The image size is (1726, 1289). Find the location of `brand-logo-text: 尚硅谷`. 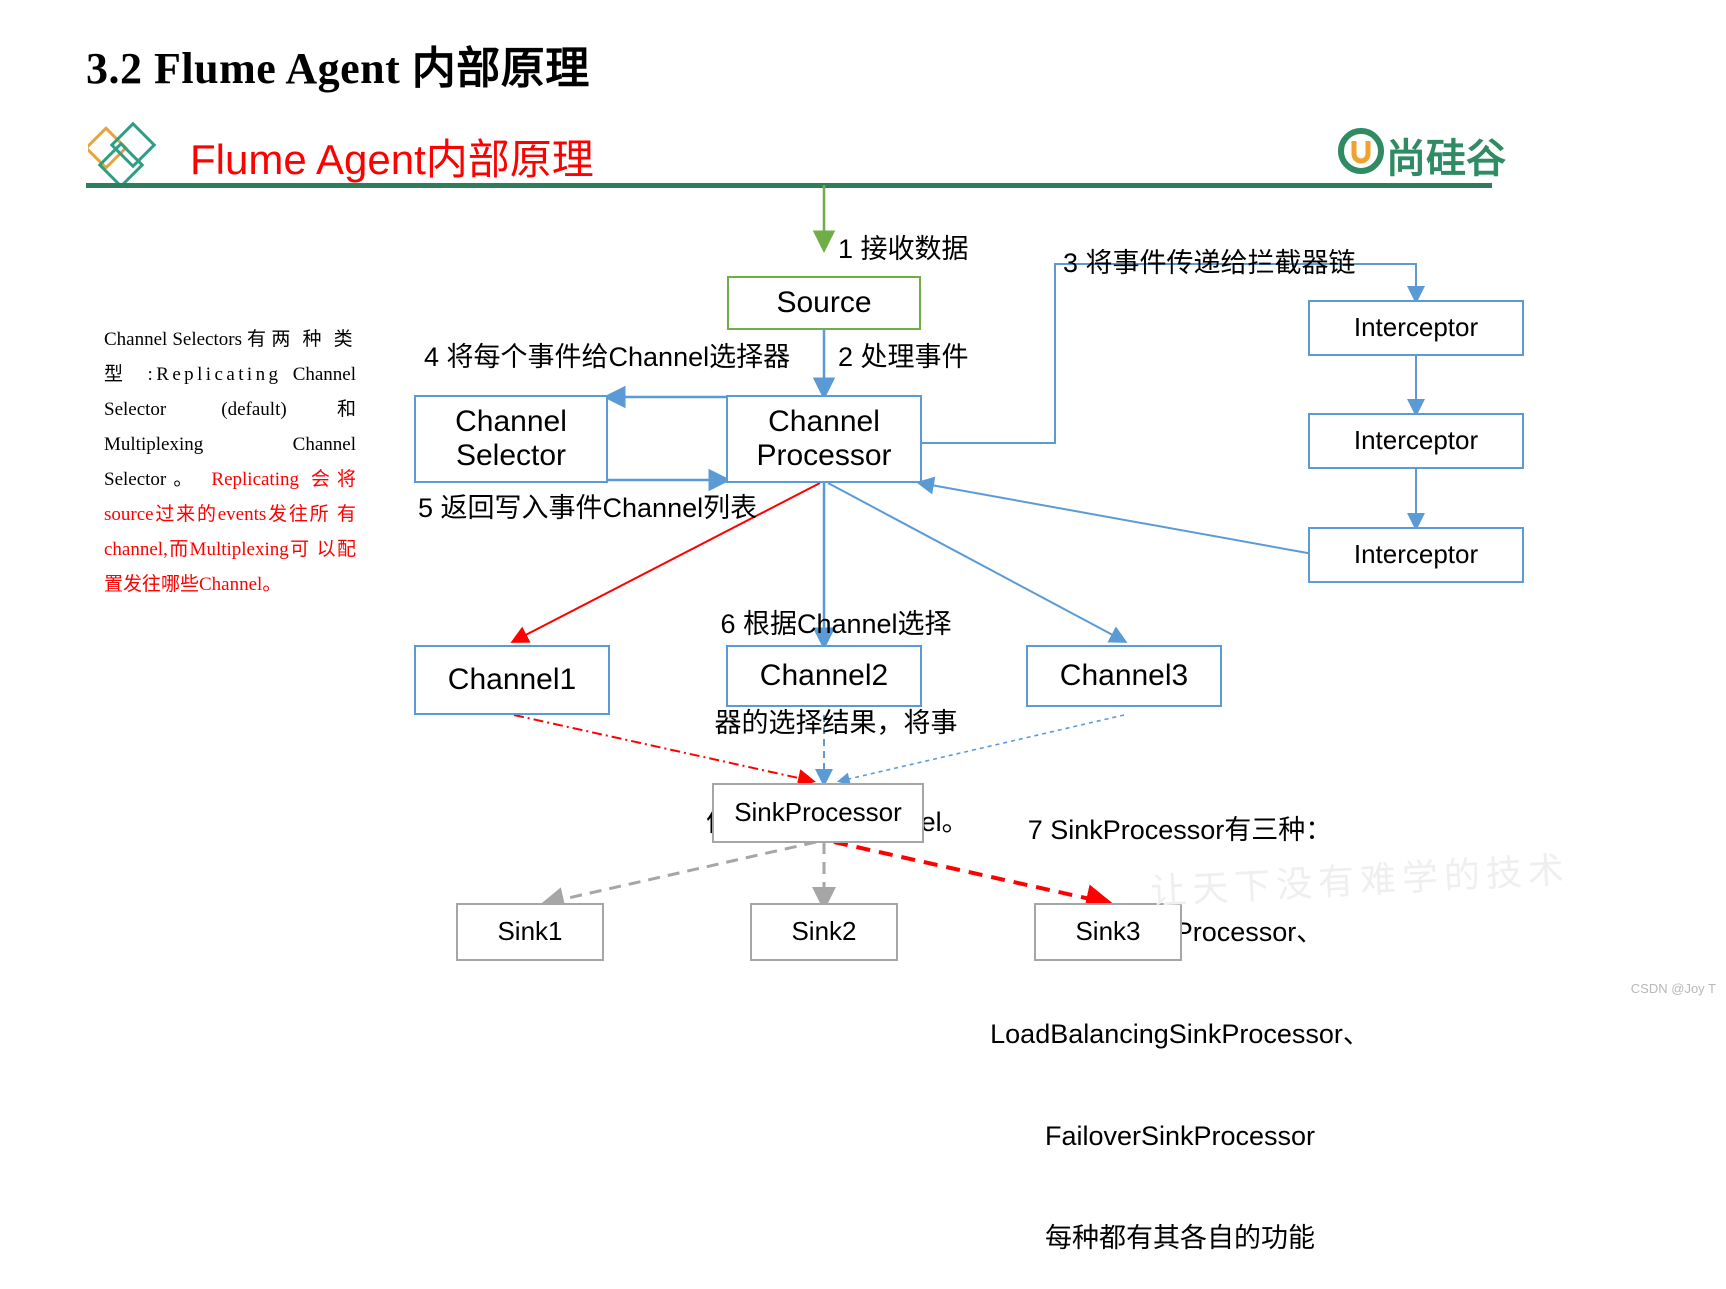

brand-logo-text: 尚硅谷 is located at coordinates (1446, 159).